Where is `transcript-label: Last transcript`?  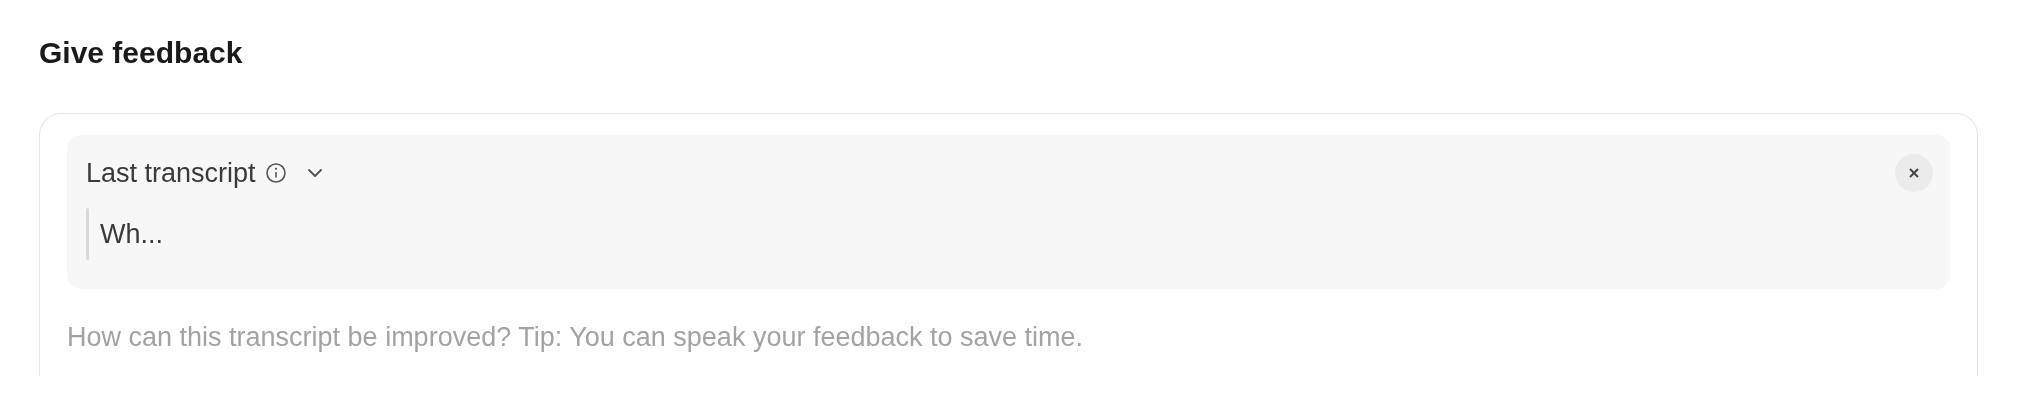 transcript-label: Last transcript is located at coordinates (171, 173).